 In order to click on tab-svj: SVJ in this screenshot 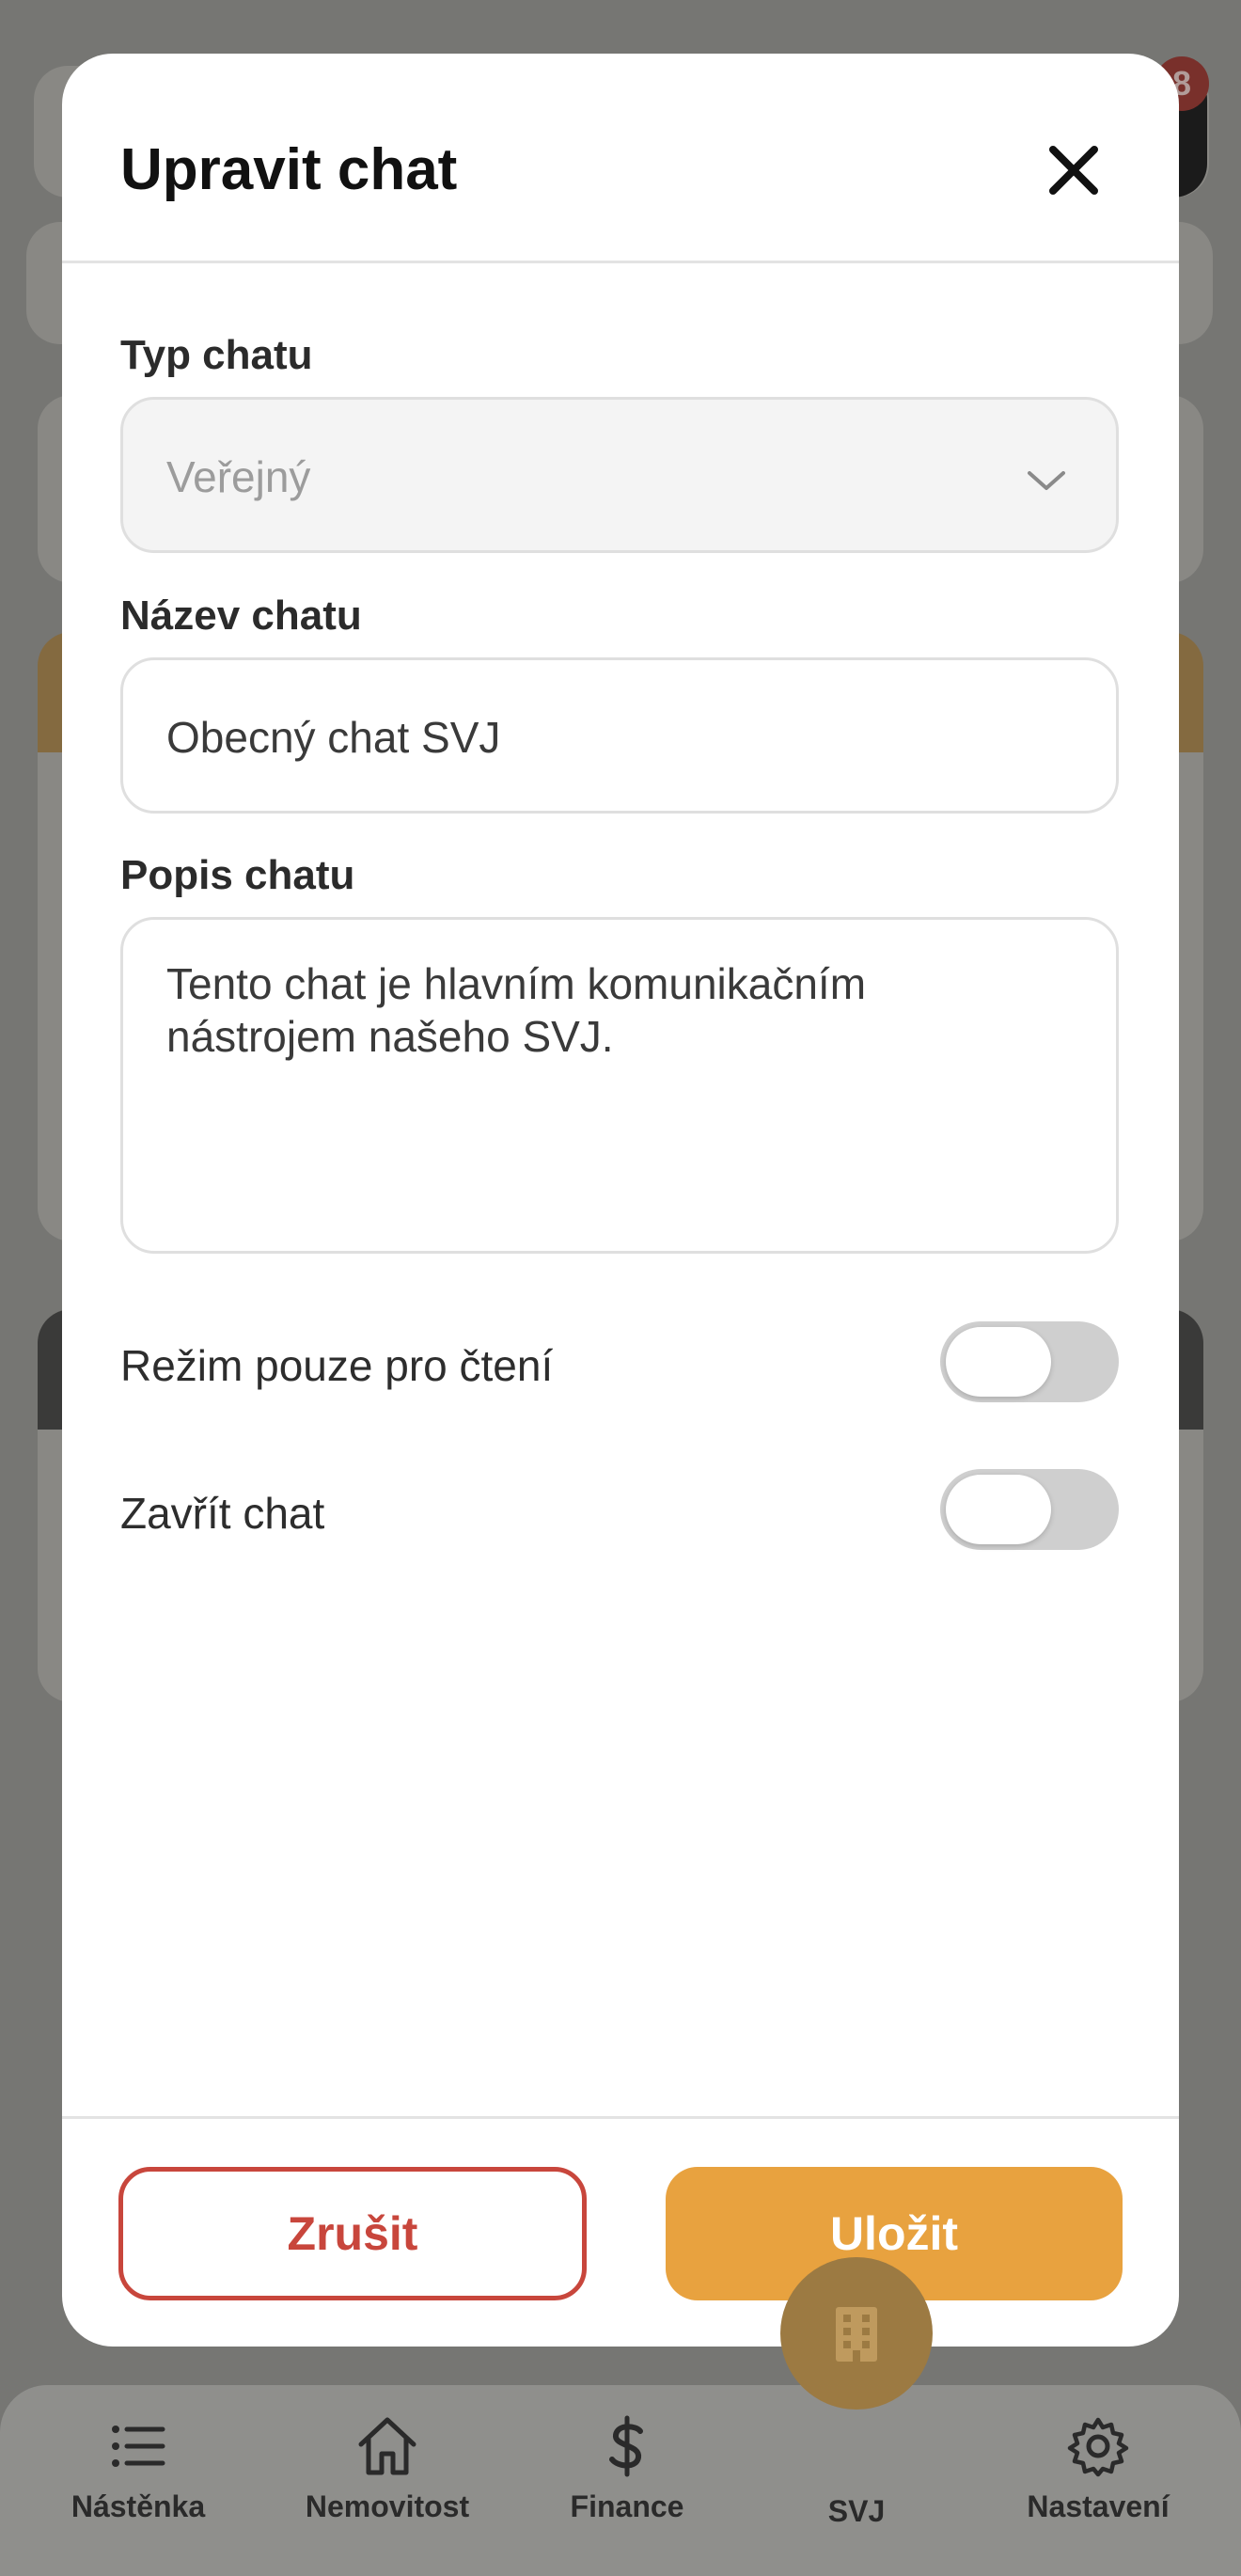, I will do `click(856, 2511)`.